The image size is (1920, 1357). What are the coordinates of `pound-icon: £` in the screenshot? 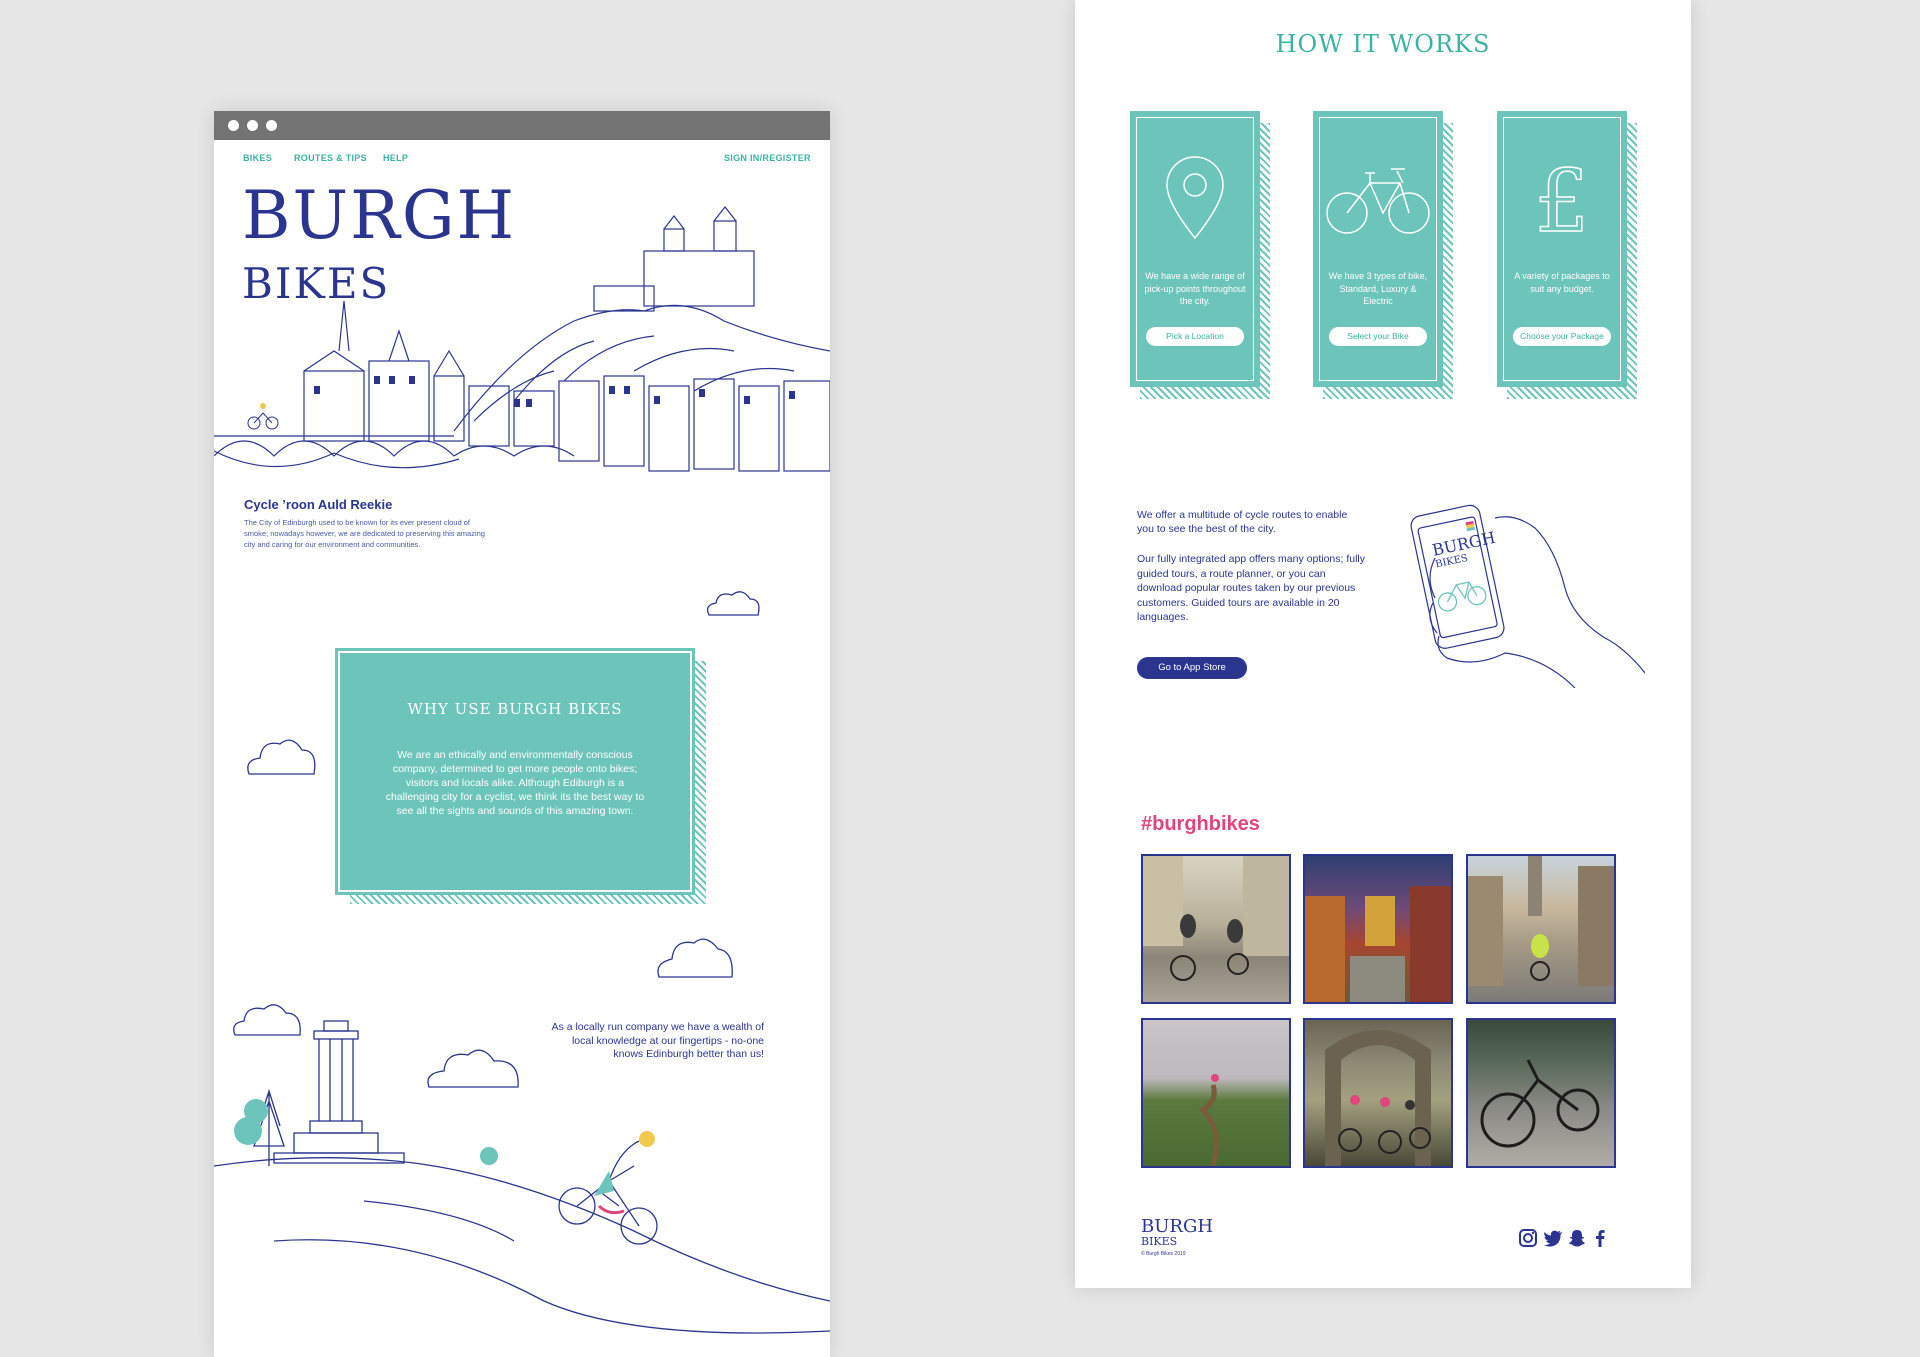 It's located at (1562, 198).